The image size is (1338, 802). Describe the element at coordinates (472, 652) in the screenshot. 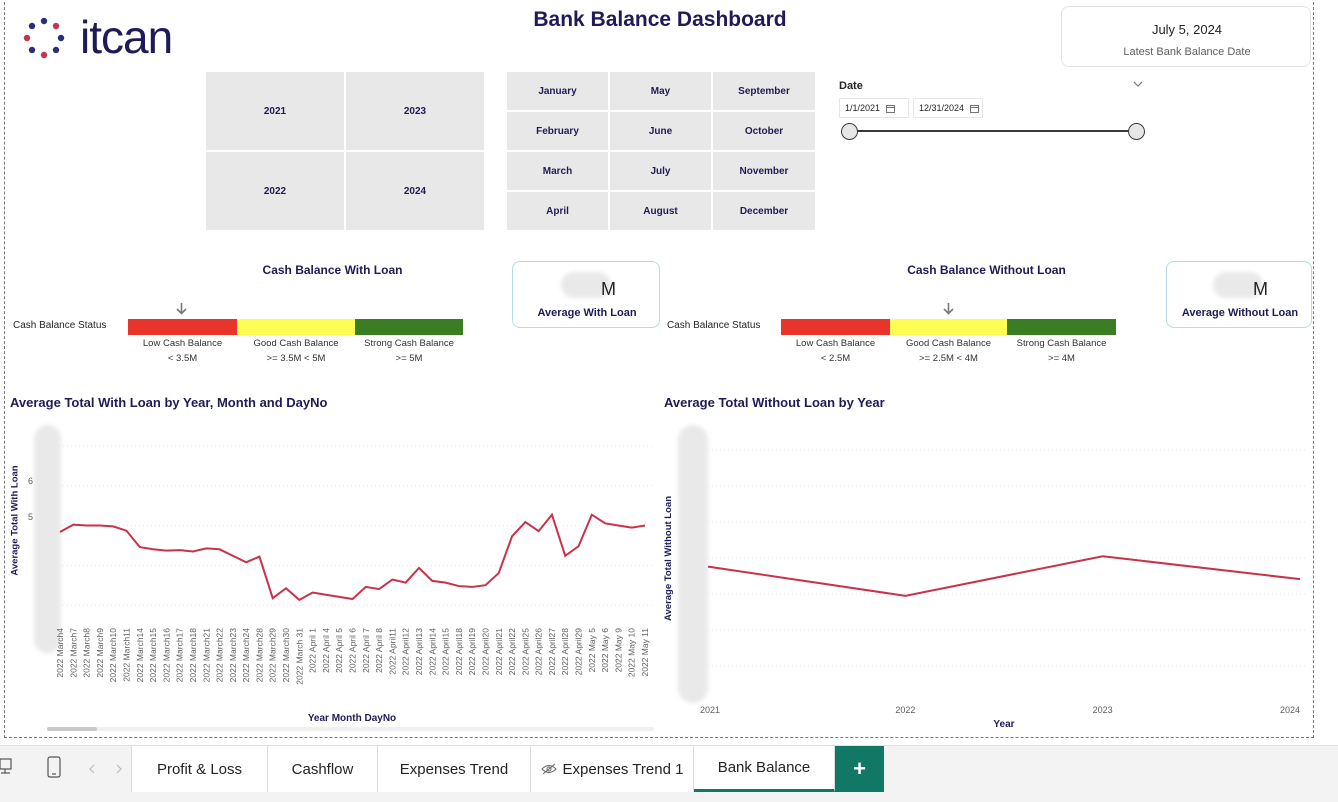

I see `x-tick-label: 2022 April19` at that location.